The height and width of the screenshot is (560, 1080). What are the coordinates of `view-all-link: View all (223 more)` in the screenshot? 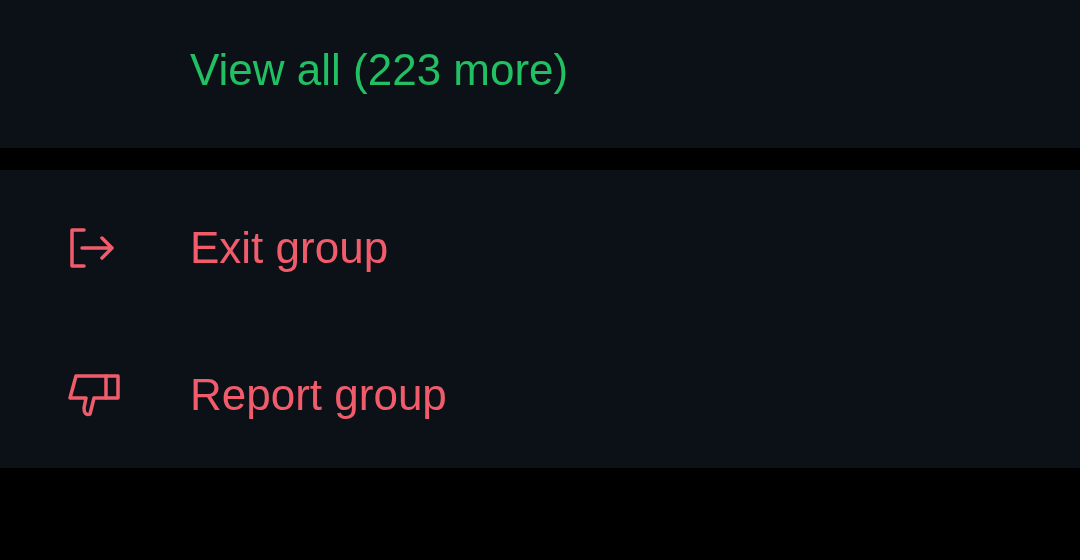 It's located at (379, 74).